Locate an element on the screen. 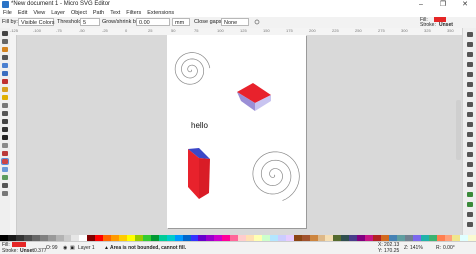  zoom-selection-icon is located at coordinates (470, 134).